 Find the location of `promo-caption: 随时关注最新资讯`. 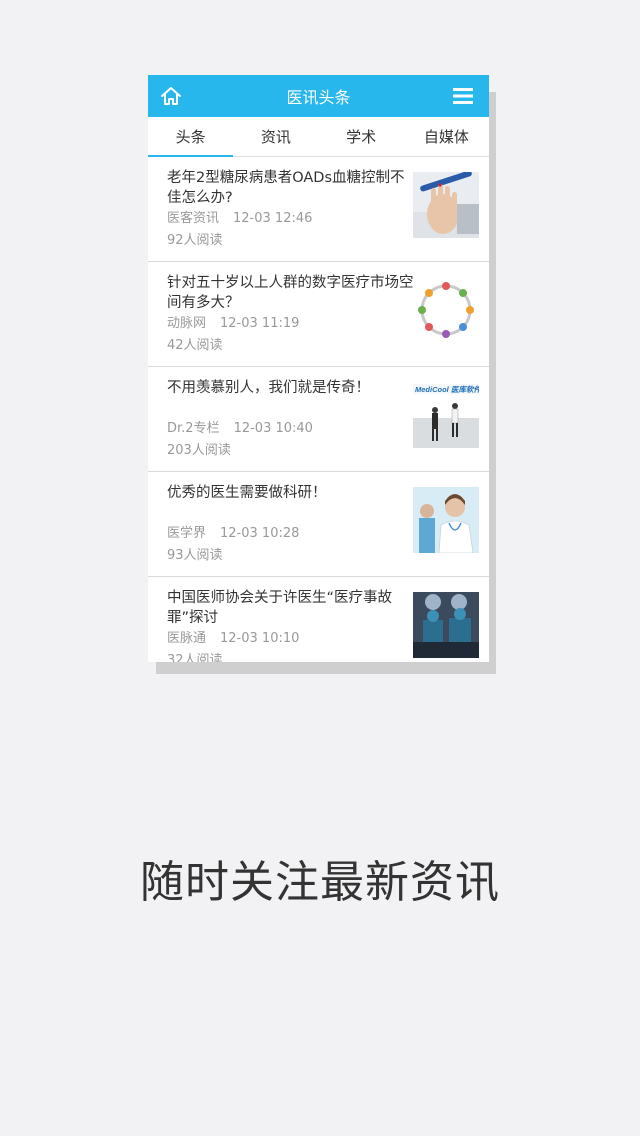

promo-caption: 随时关注最新资讯 is located at coordinates (320, 882).